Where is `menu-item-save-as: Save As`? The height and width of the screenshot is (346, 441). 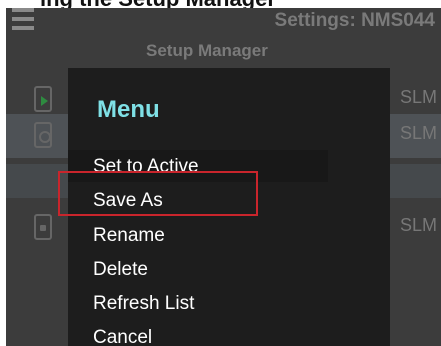
menu-item-save-as: Save As is located at coordinates (128, 201).